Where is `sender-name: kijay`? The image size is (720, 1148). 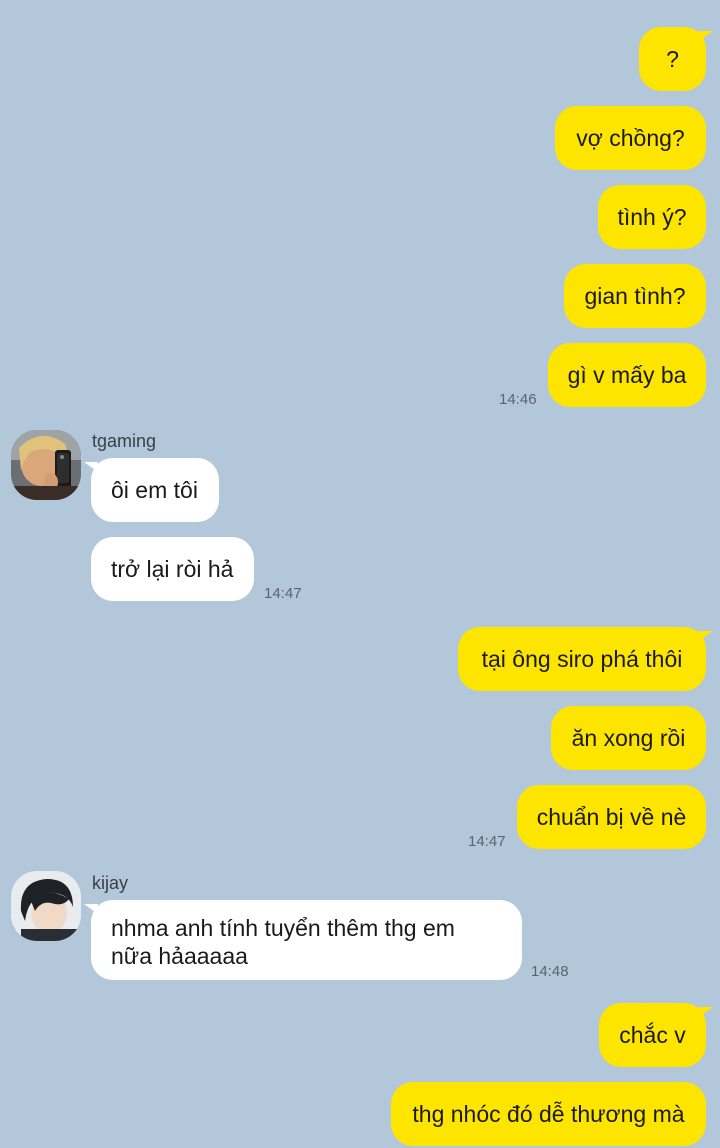 sender-name: kijay is located at coordinates (110, 883).